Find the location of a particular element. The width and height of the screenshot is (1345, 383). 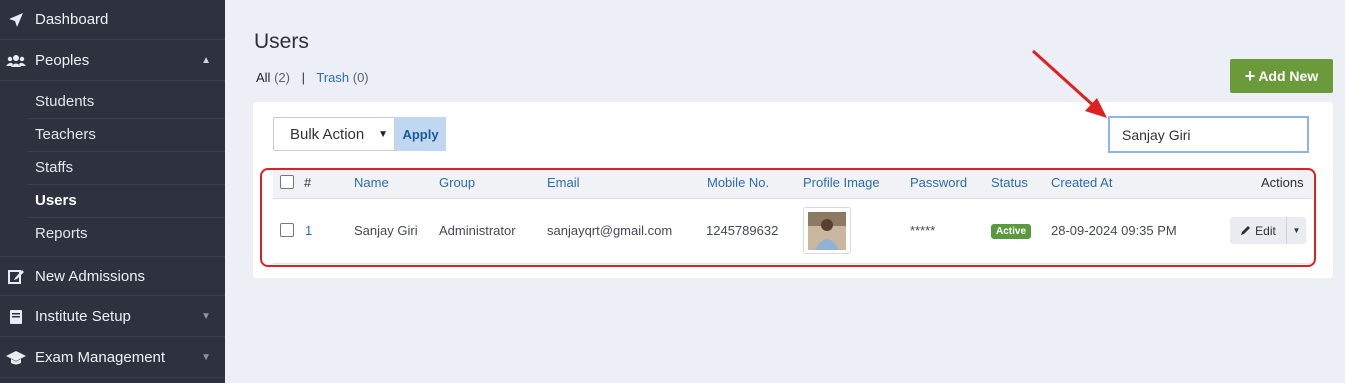

add-new-label: Add New is located at coordinates (1288, 76).